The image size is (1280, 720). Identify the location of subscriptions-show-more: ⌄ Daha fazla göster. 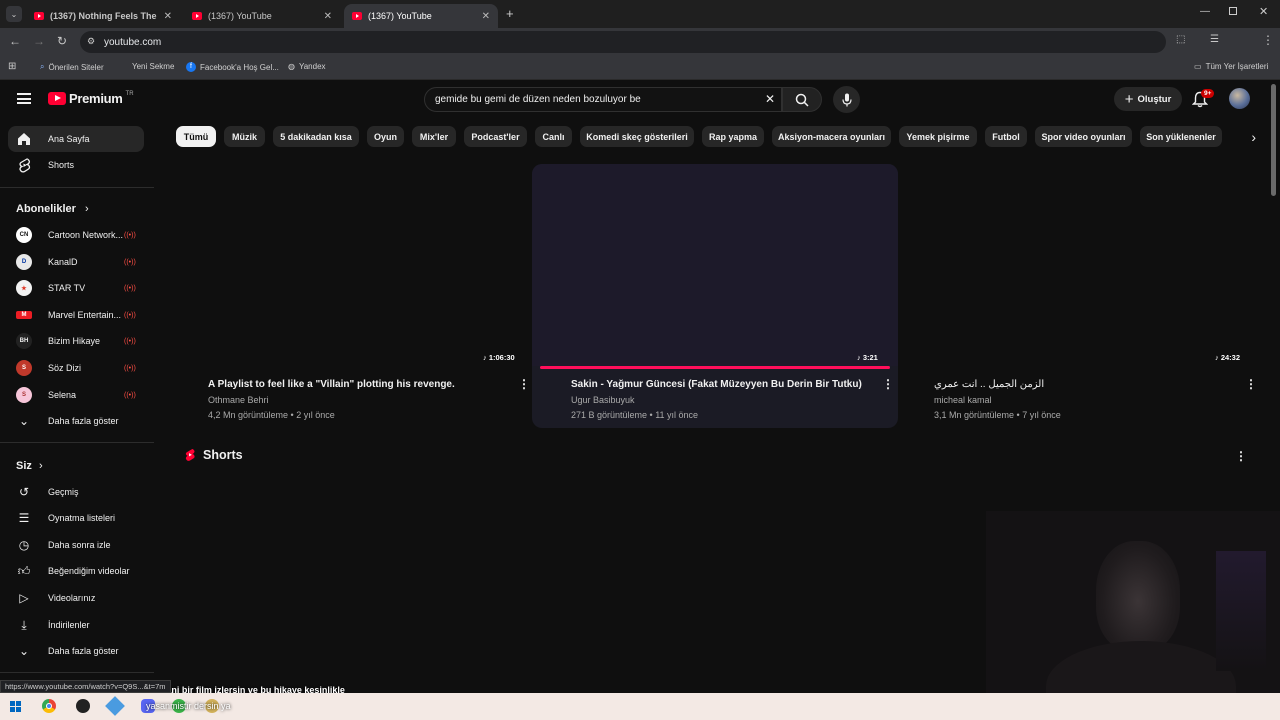
(76, 421).